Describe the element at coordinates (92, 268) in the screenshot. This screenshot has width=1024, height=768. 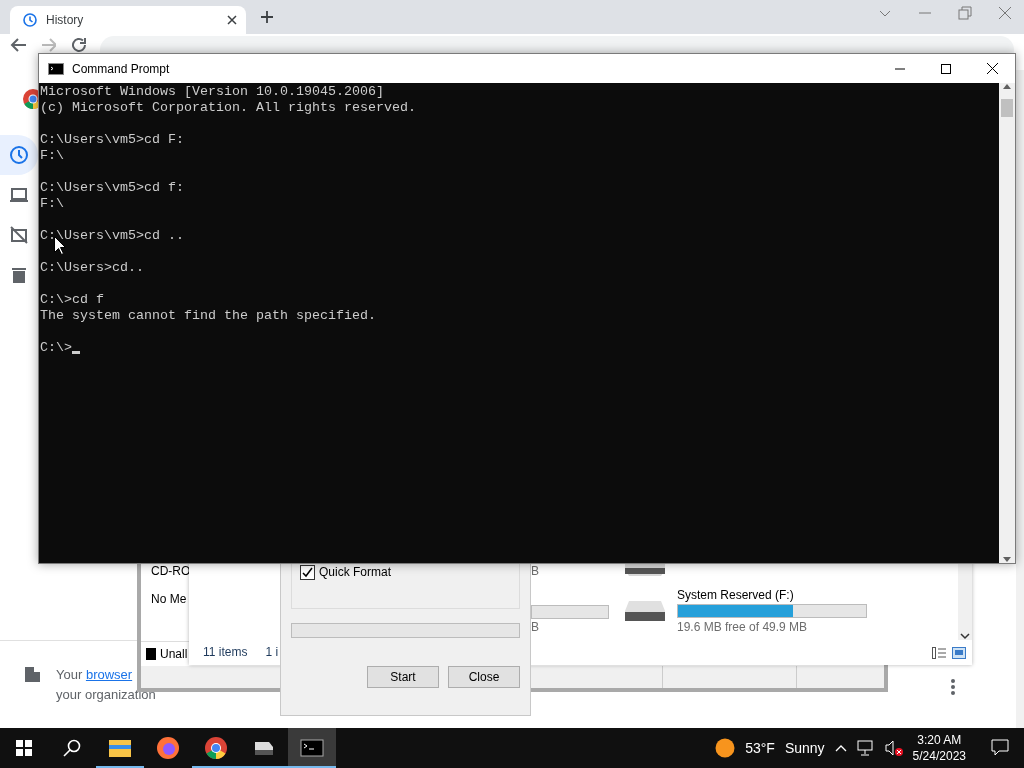
I see `console-line: C:\Users>cd..` at that location.